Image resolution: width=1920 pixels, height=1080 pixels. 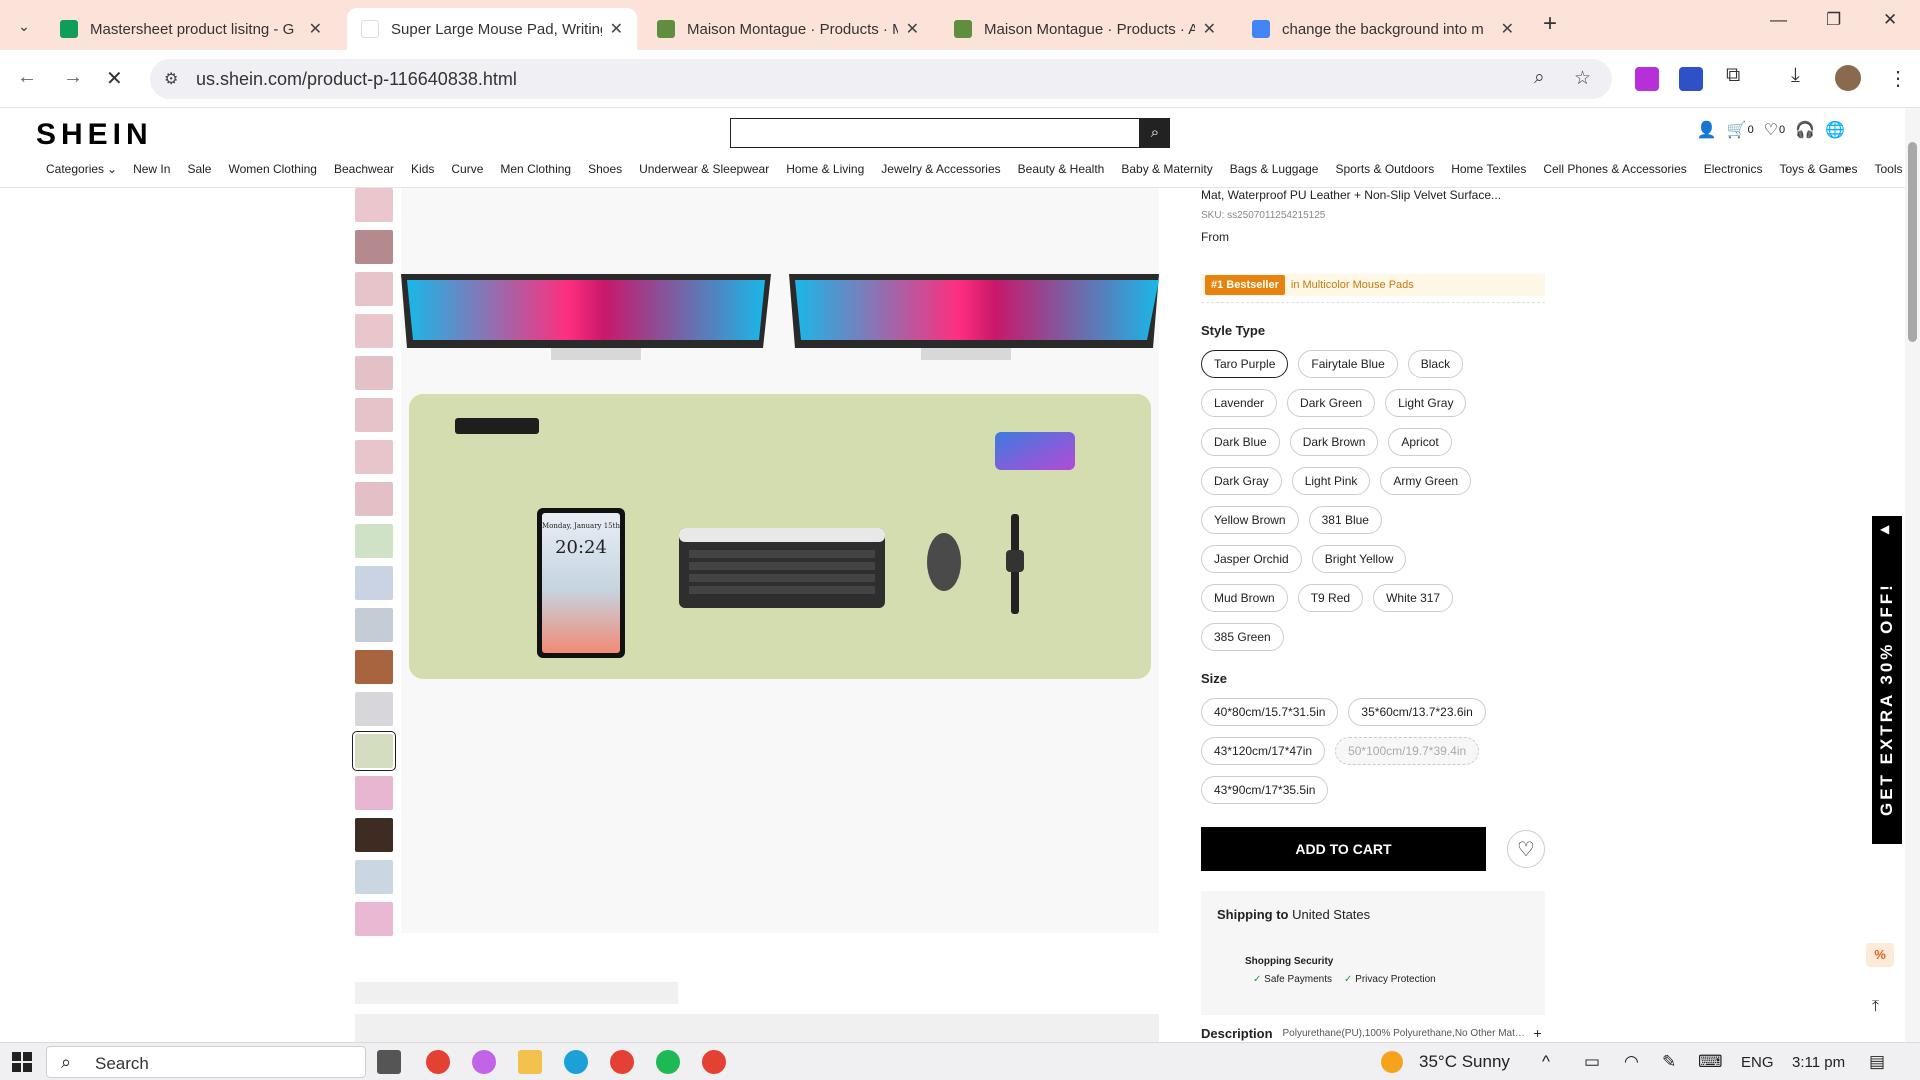 What do you see at coordinates (1875, 1007) in the screenshot?
I see `back-to-top-icon: ⤒` at bounding box center [1875, 1007].